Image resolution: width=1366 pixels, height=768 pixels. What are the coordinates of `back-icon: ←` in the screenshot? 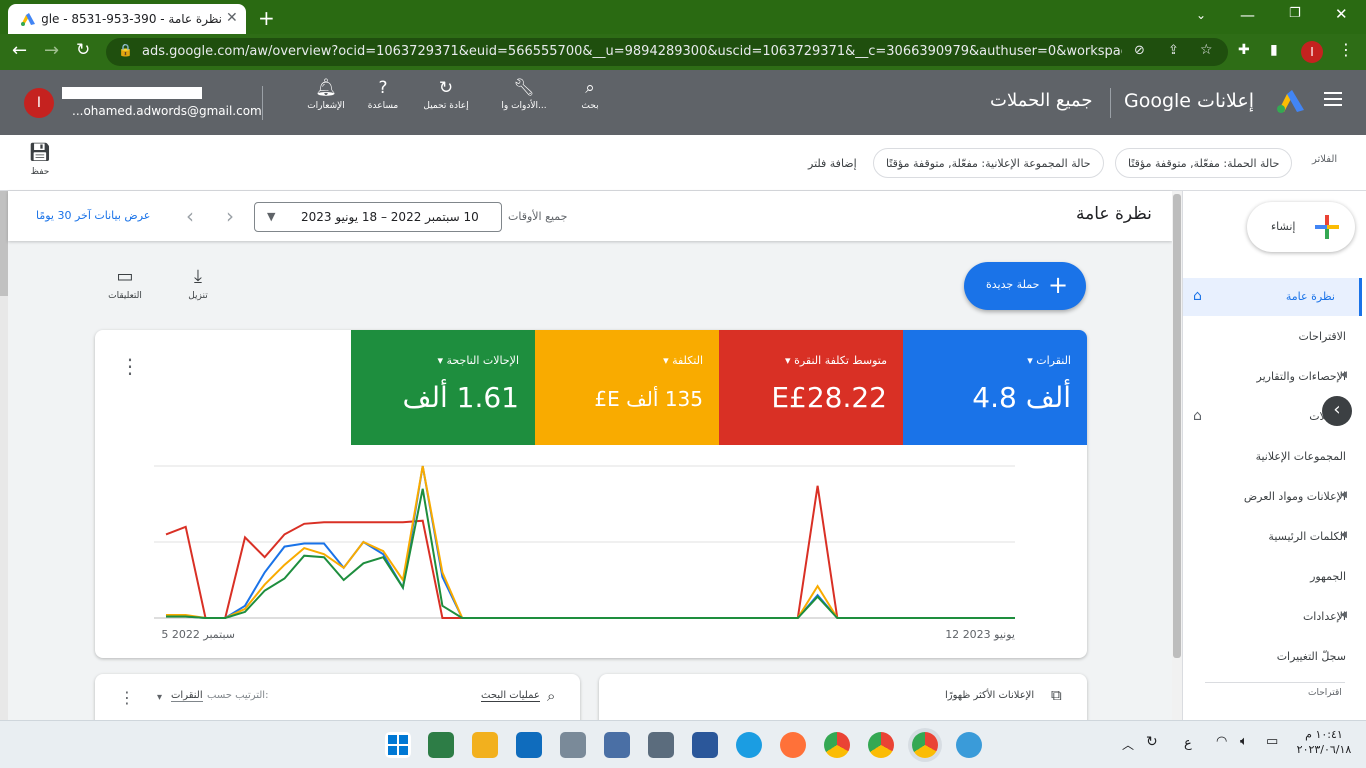 It's located at (19, 50).